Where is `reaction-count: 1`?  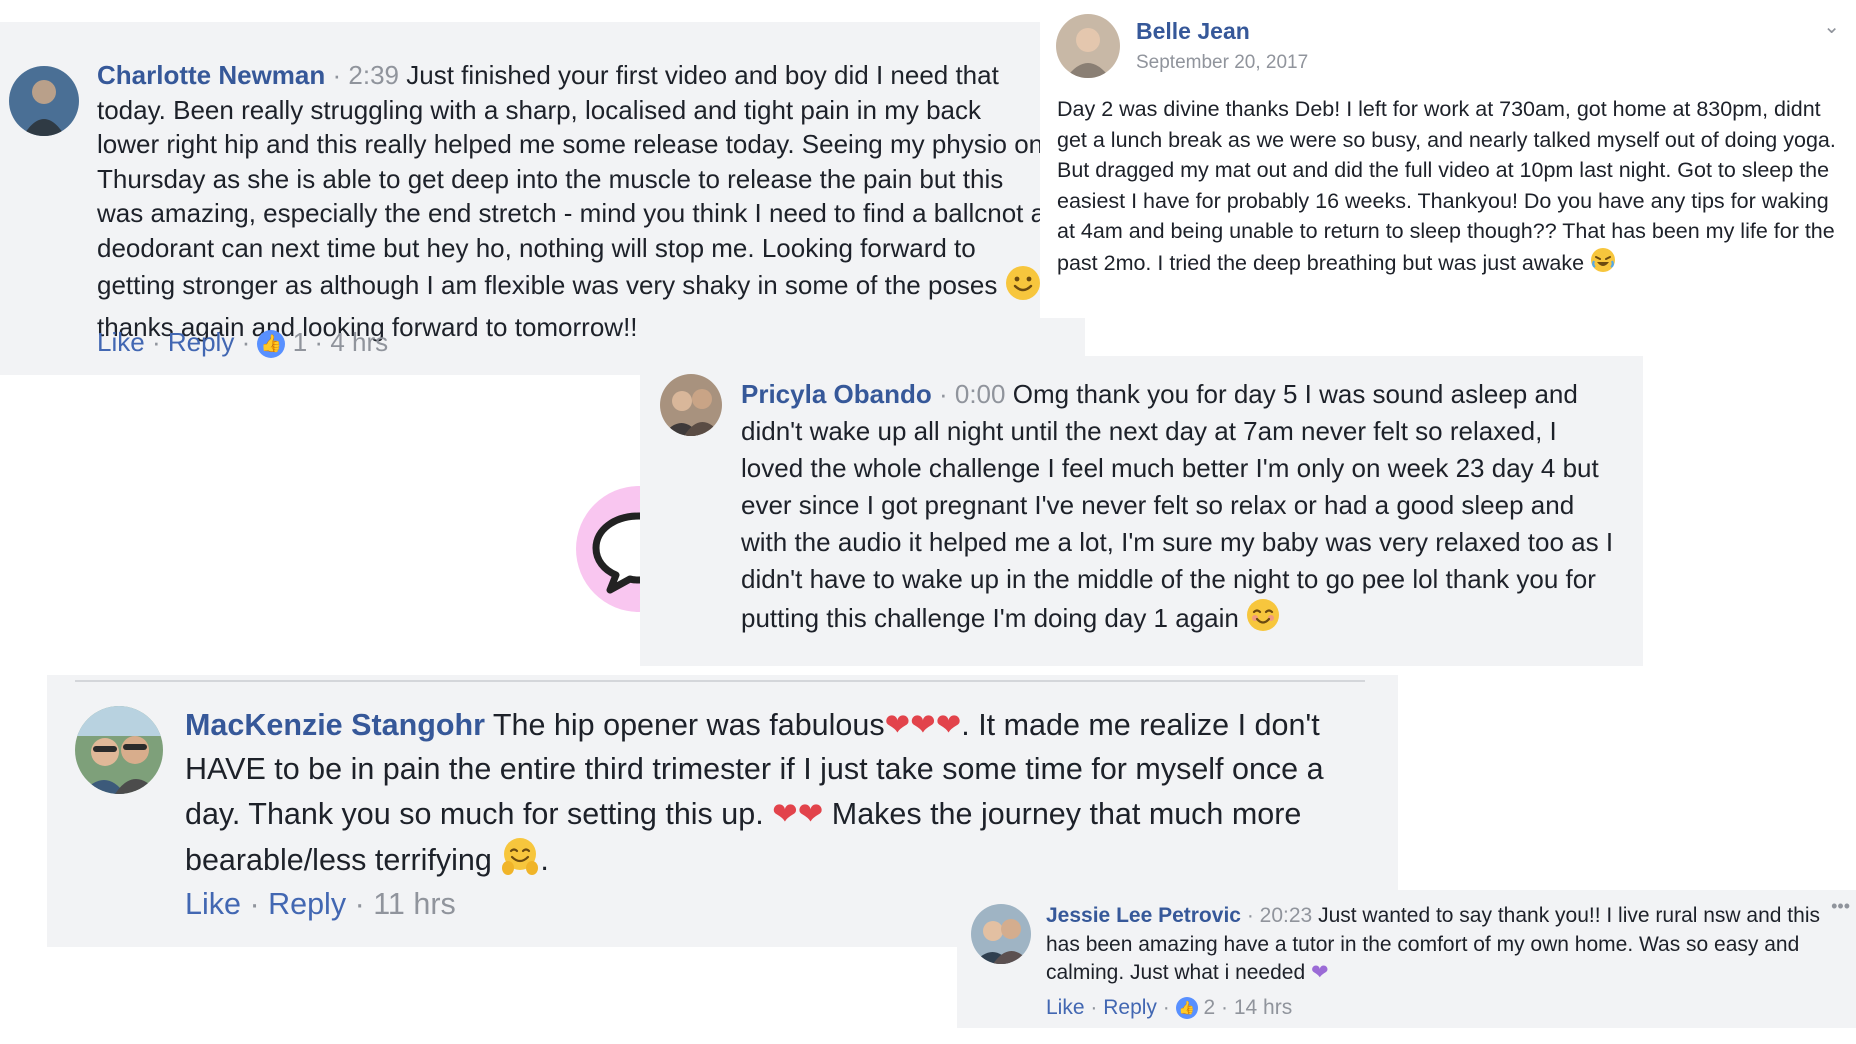 reaction-count: 1 is located at coordinates (300, 342).